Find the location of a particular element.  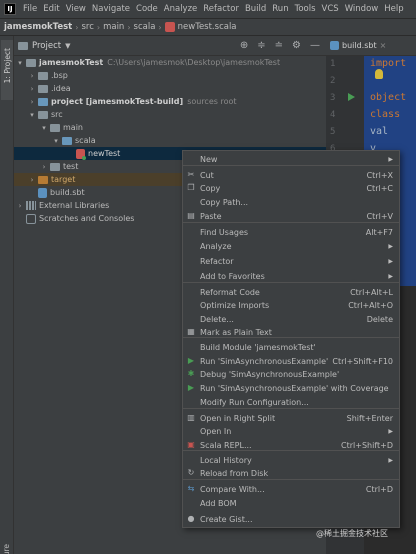

tree-row-scala: ▾ scala is located at coordinates (170, 140).